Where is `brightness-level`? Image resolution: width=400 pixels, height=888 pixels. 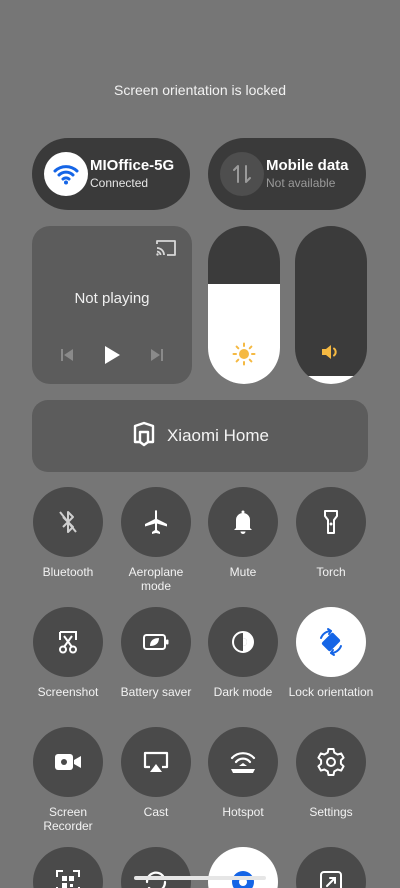 brightness-level is located at coordinates (244, 334).